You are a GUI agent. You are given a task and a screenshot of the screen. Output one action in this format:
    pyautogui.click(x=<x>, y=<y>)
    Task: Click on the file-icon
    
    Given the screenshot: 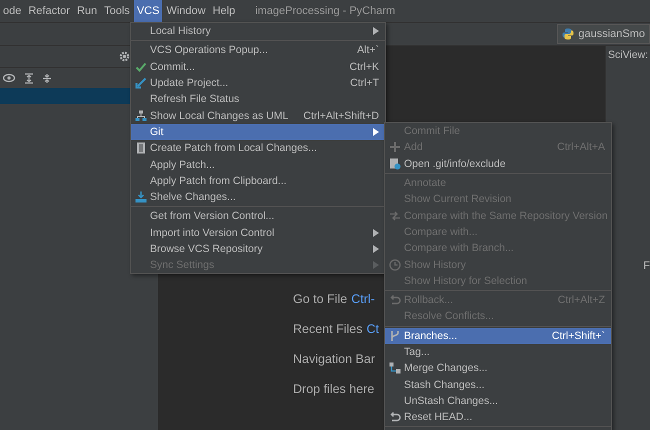 What is the action you would take?
    pyautogui.click(x=394, y=164)
    